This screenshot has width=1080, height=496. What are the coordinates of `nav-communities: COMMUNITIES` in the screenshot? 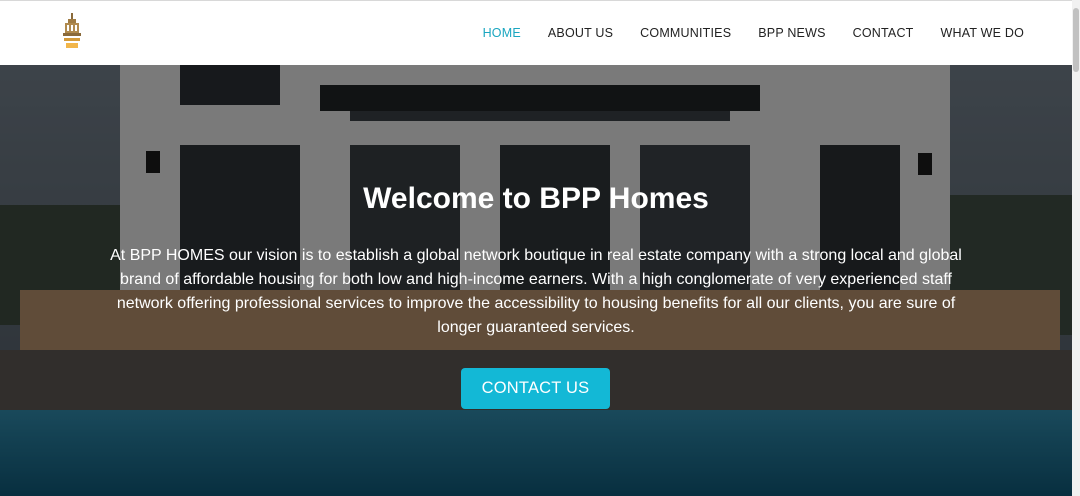 It's located at (685, 33).